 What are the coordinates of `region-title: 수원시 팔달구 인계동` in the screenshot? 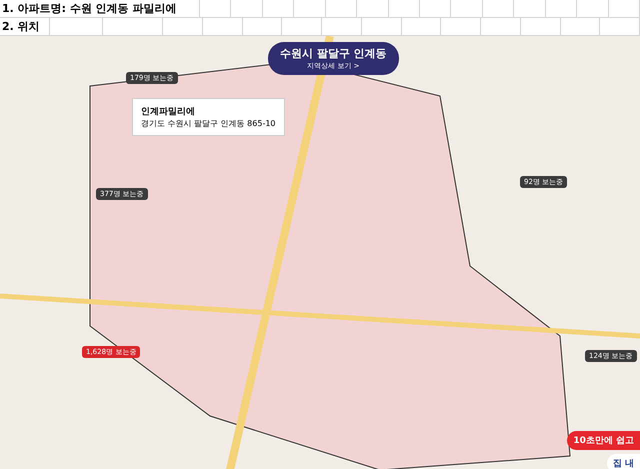 It's located at (333, 53).